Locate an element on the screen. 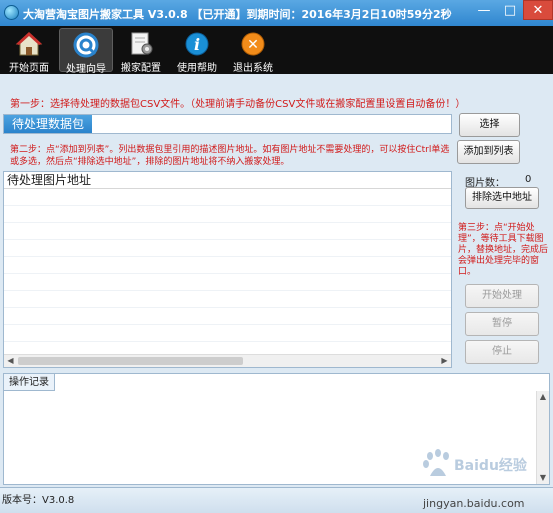 Image resolution: width=553 pixels, height=513 pixels. toolbar-config: 搬家配置 is located at coordinates (141, 51).